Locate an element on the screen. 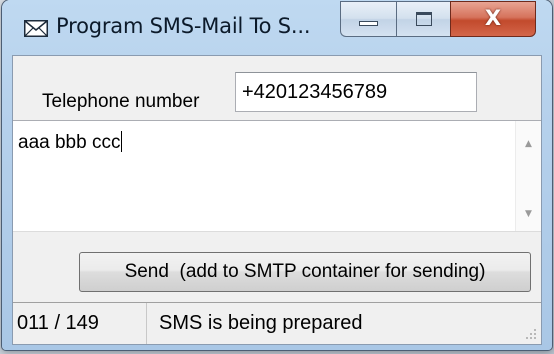 The height and width of the screenshot is (354, 554). maximize-button is located at coordinates (423, 19).